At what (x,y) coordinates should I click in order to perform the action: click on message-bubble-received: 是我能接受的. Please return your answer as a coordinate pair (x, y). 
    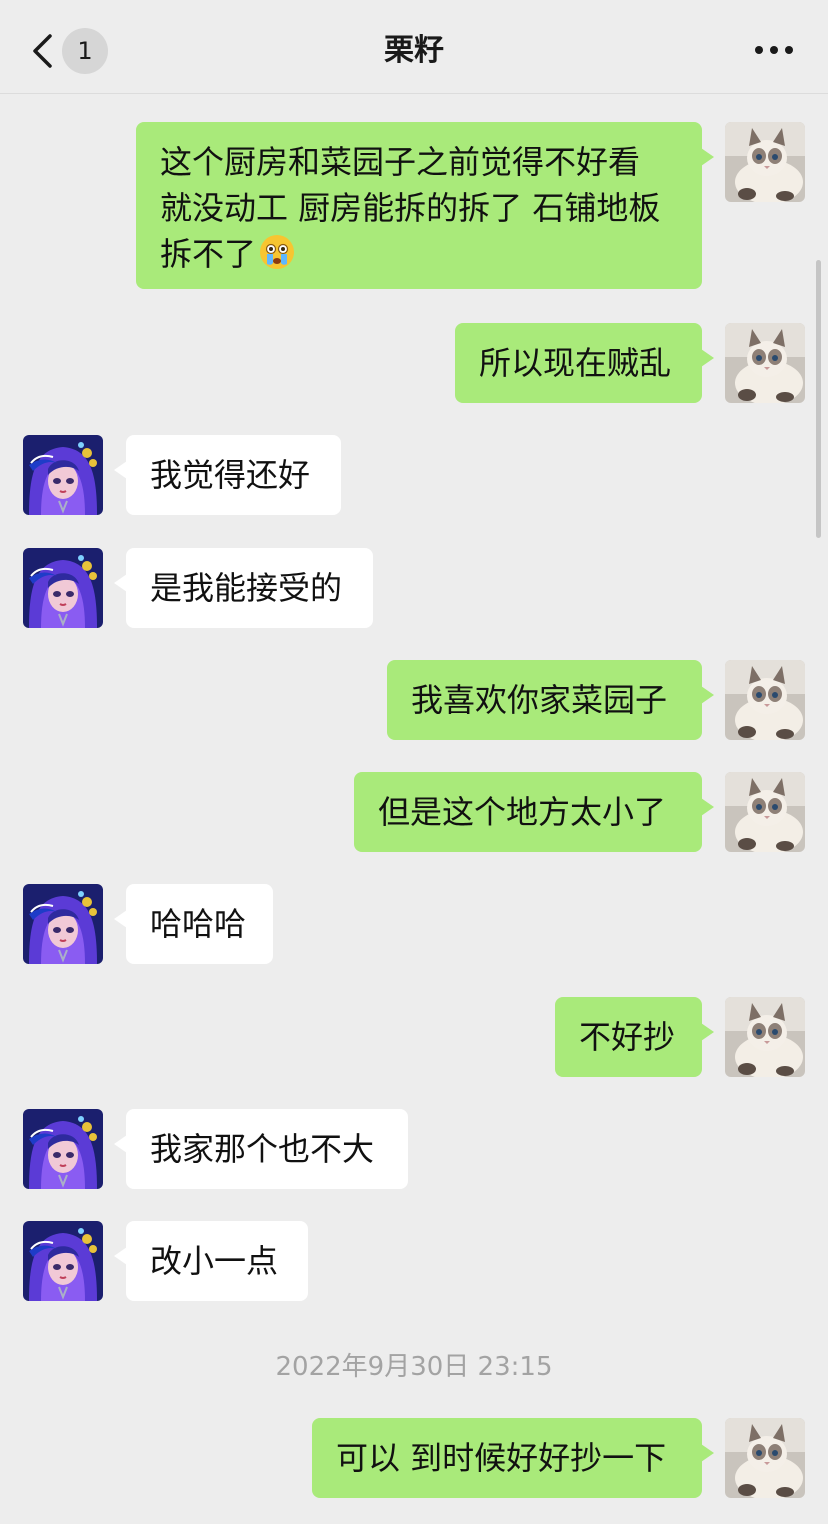
    Looking at the image, I should click on (243, 588).